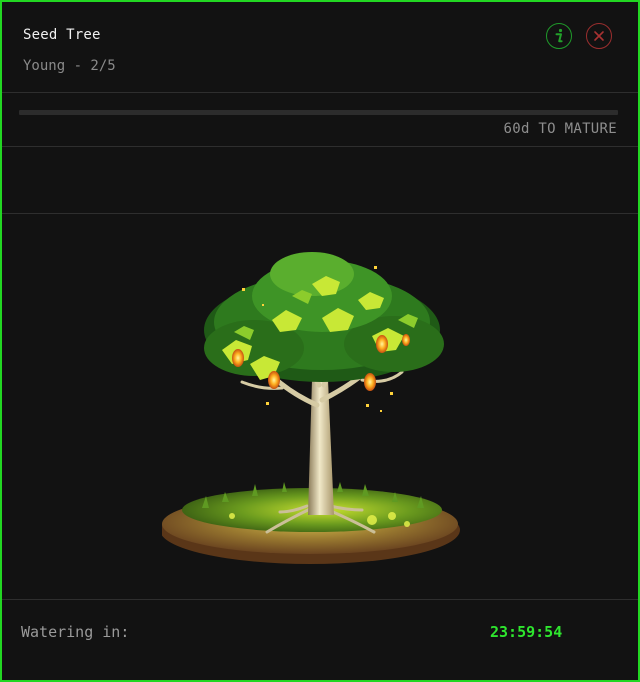 The image size is (640, 682). I want to click on maturity-progress-bar, so click(318, 112).